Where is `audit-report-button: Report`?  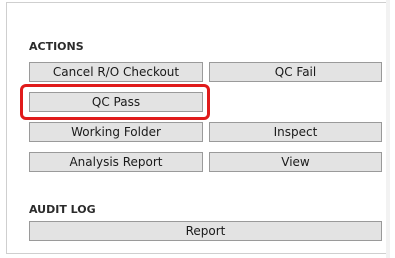 audit-report-button: Report is located at coordinates (205, 231).